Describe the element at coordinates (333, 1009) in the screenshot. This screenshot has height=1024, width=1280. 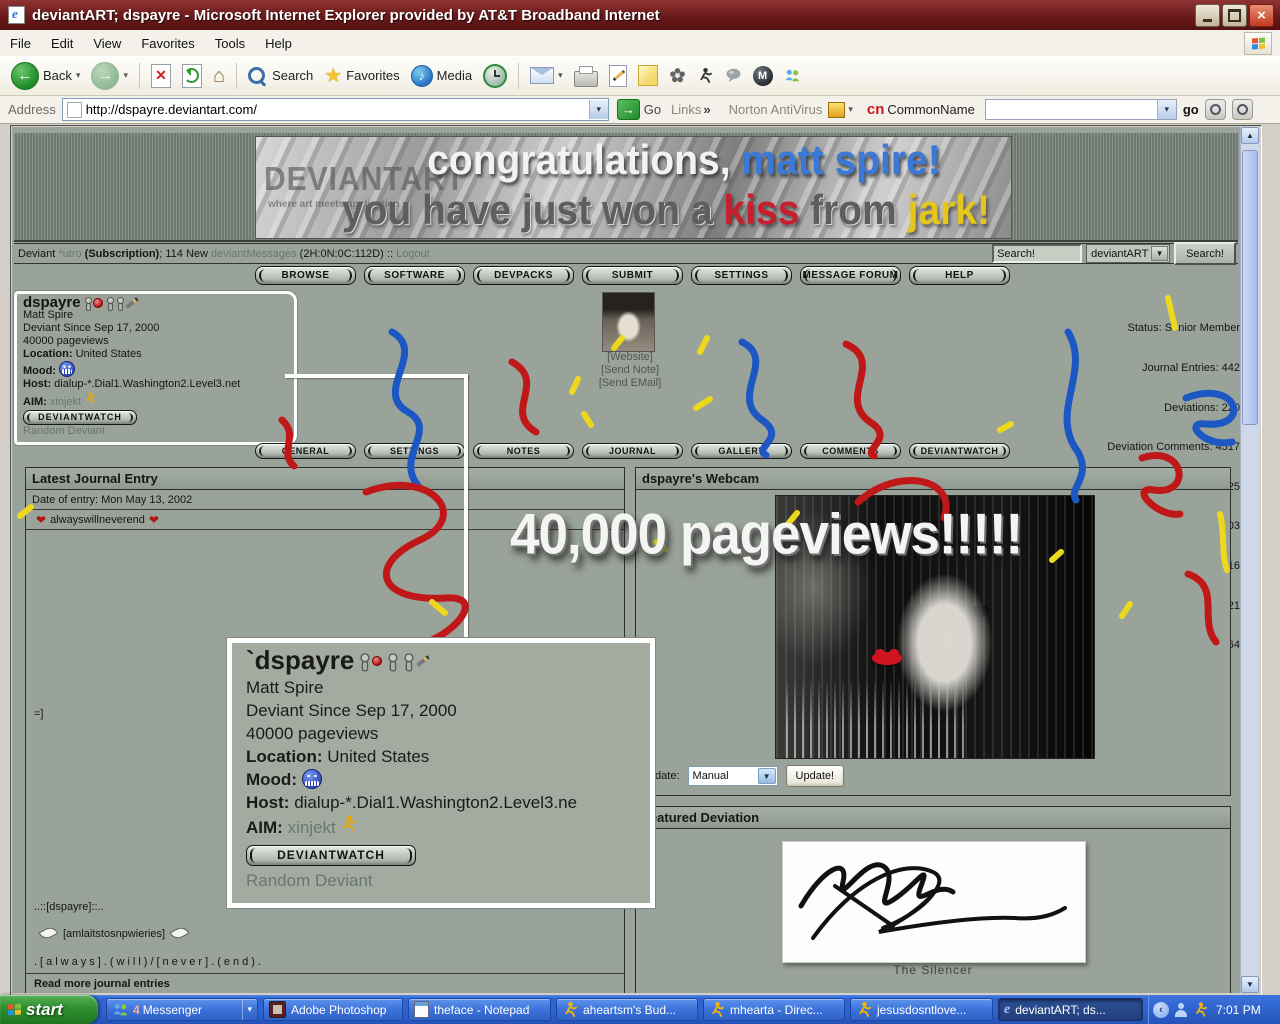
I see `task-photoshop: Adobe Photoshop` at that location.